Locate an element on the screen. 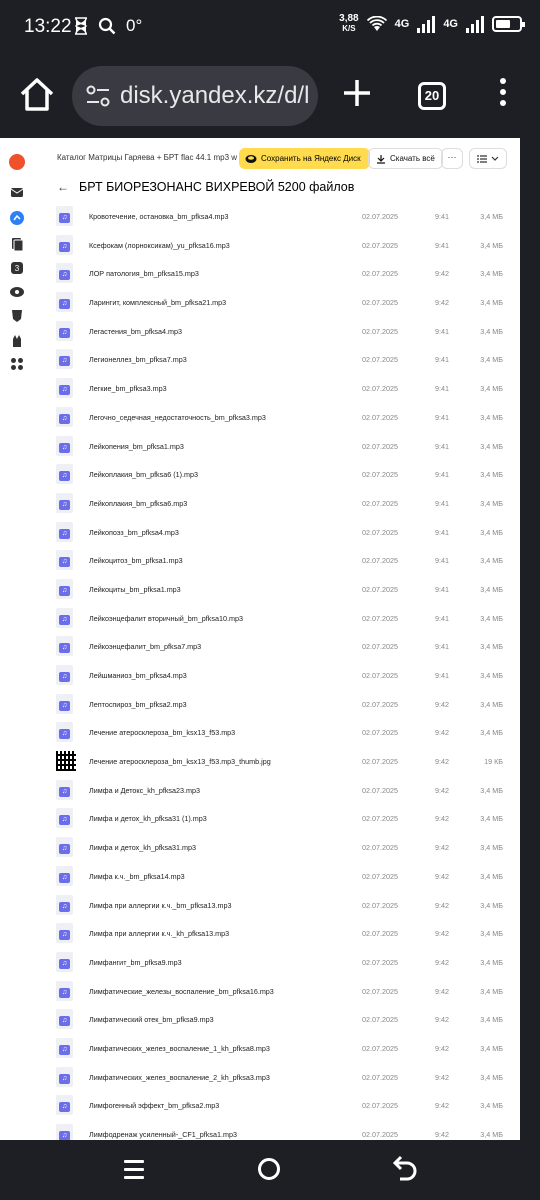 This screenshot has width=540, height=1200. app-logo-icon is located at coordinates (17, 162).